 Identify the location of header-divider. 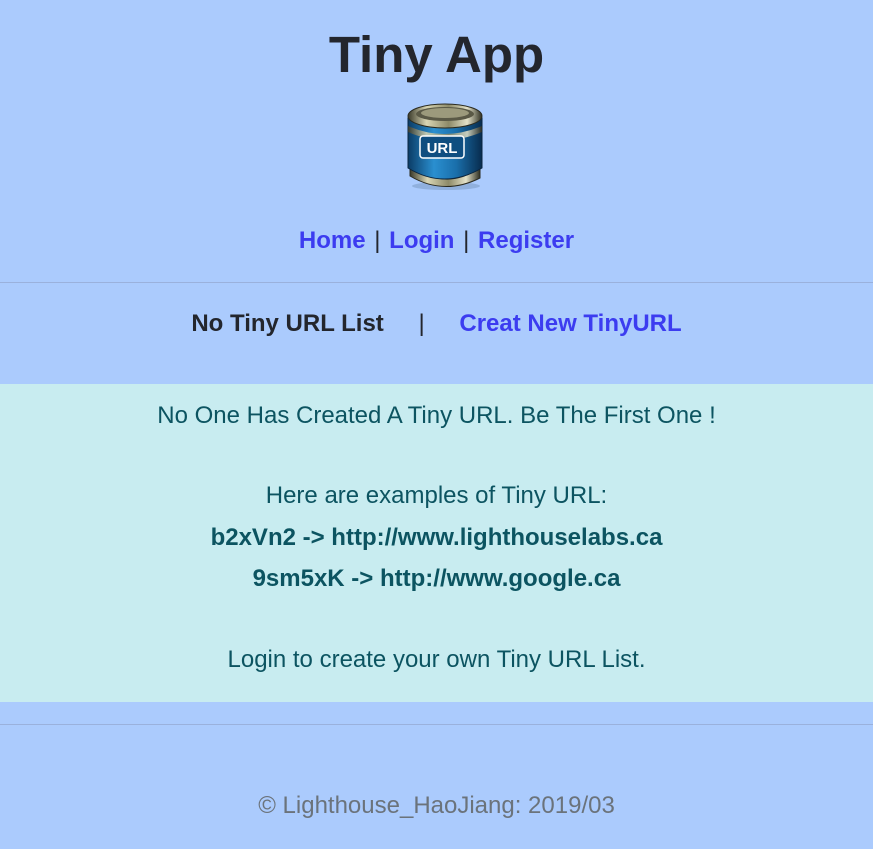
(436, 282).